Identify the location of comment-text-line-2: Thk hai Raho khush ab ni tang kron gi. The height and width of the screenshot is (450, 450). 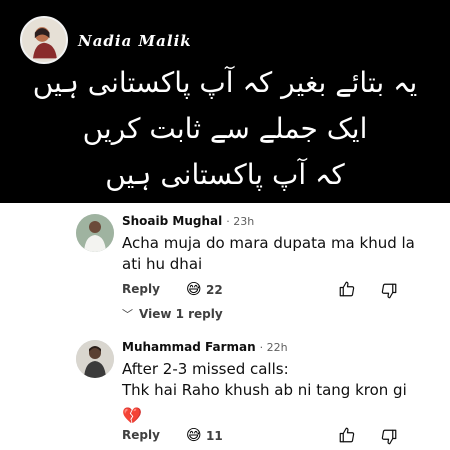
(264, 390).